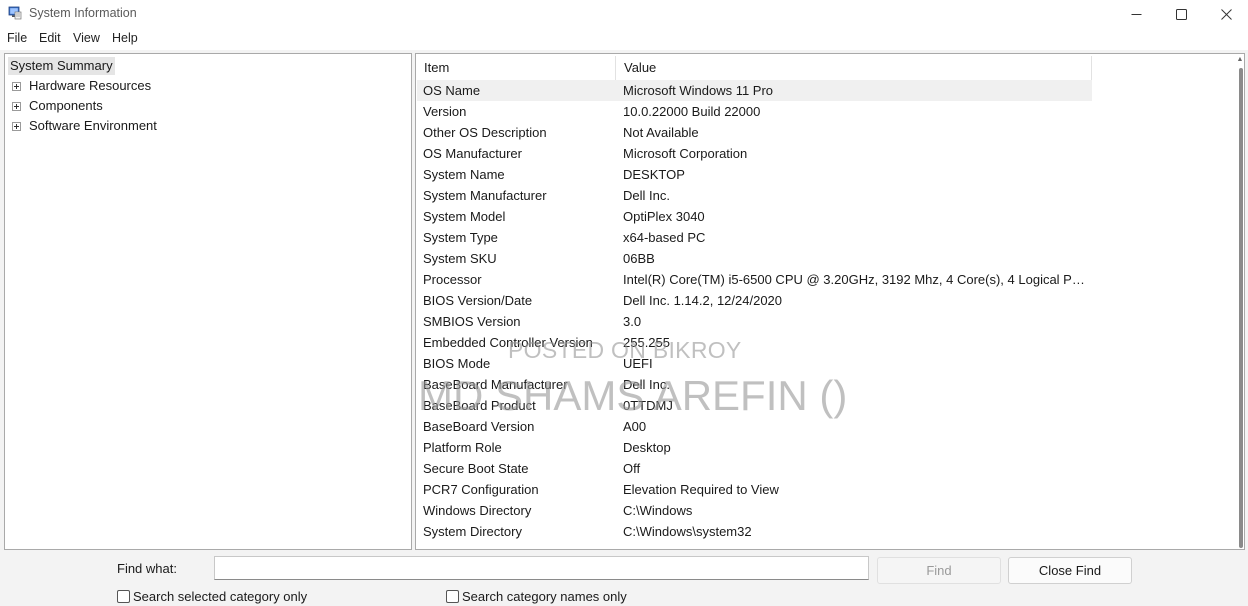 This screenshot has height=606, width=1248. Describe the element at coordinates (481, 489) in the screenshot. I see `row-item-cell: PCR7 Configuration` at that location.